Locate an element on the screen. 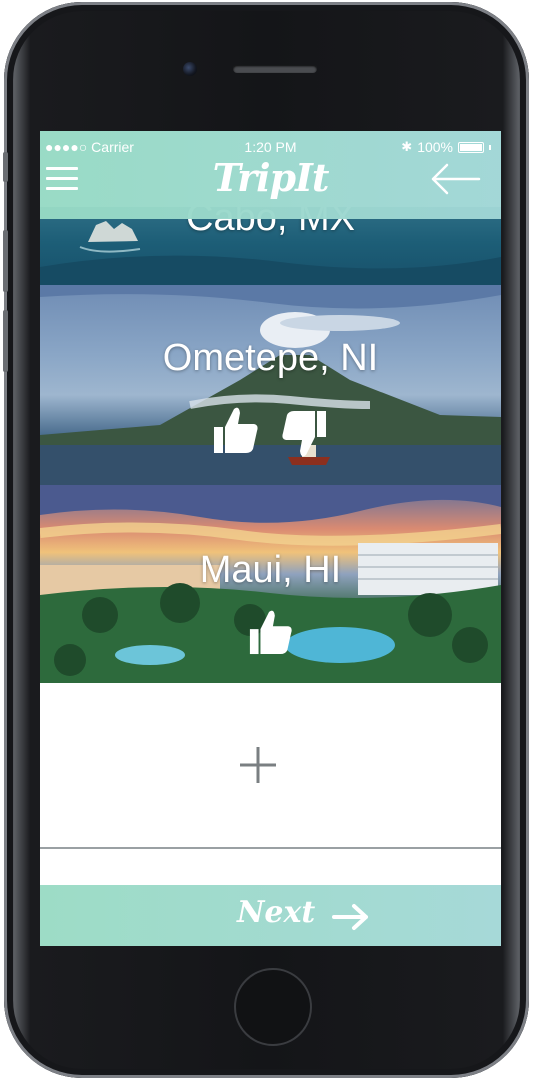 The width and height of the screenshot is (533, 1080). status-bar: ●●●●○ Carrier 1:20 PM ✱ 100% is located at coordinates (270, 147).